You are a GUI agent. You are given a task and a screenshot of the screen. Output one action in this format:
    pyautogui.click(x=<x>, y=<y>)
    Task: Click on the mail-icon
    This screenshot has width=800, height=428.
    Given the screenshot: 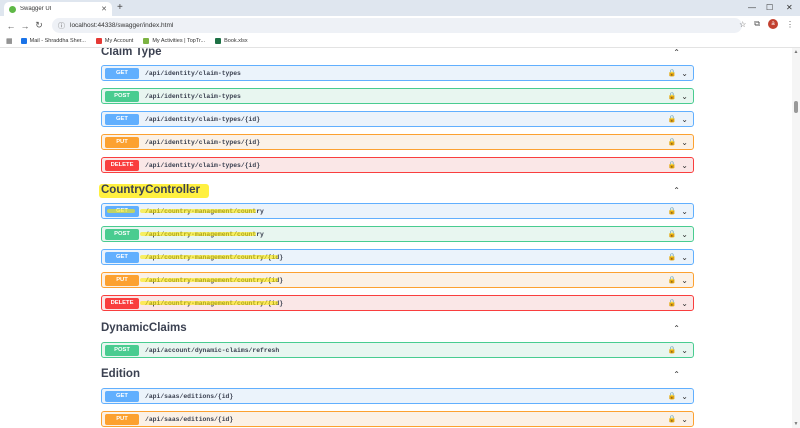 What is the action you would take?
    pyautogui.click(x=23, y=41)
    